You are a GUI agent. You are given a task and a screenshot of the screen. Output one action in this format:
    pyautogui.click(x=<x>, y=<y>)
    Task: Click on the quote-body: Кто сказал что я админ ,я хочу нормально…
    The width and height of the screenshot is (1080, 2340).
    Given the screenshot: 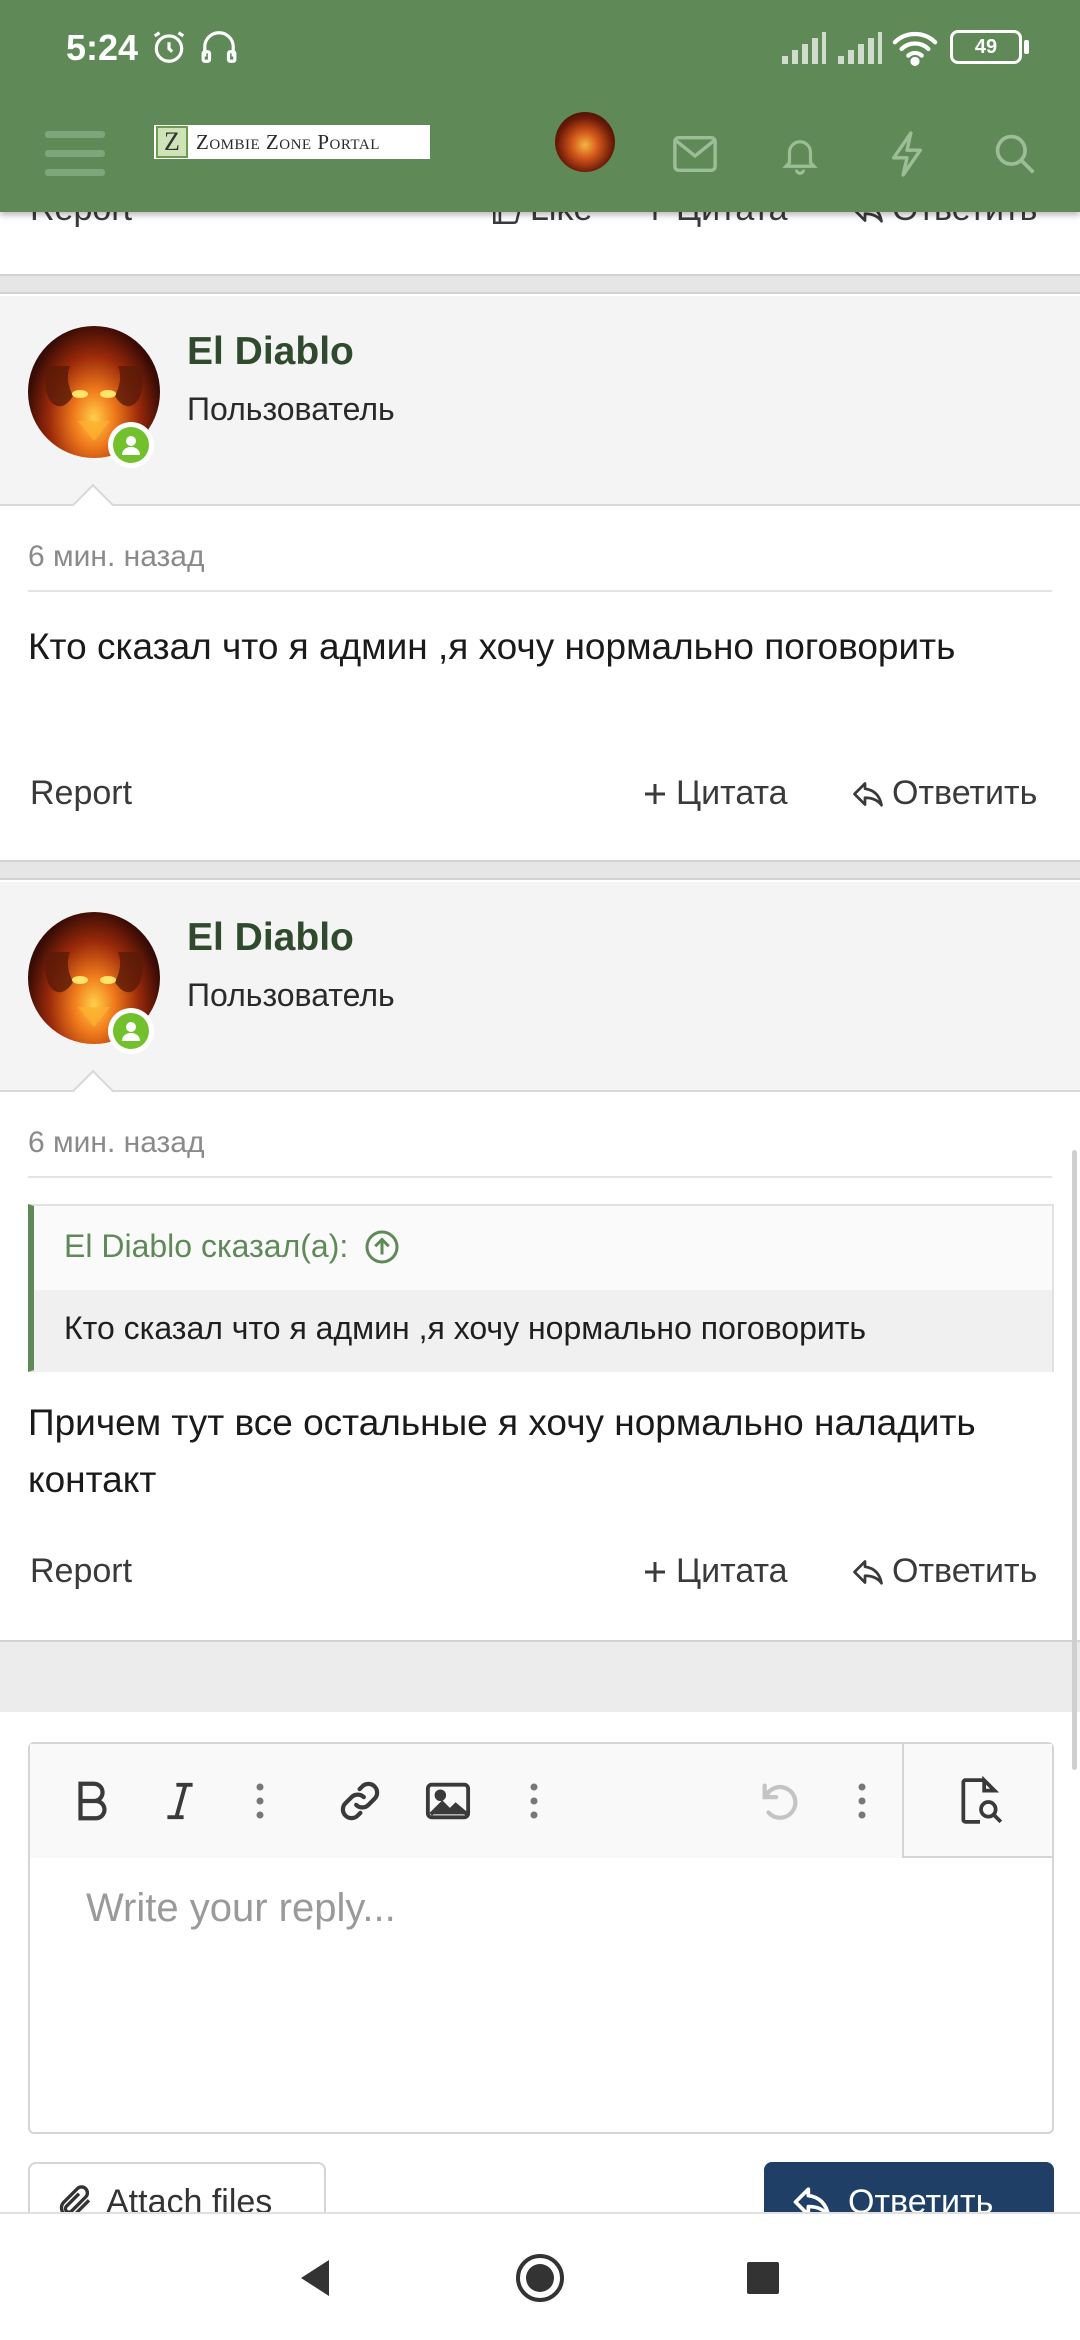 What is the action you would take?
    pyautogui.click(x=543, y=1331)
    